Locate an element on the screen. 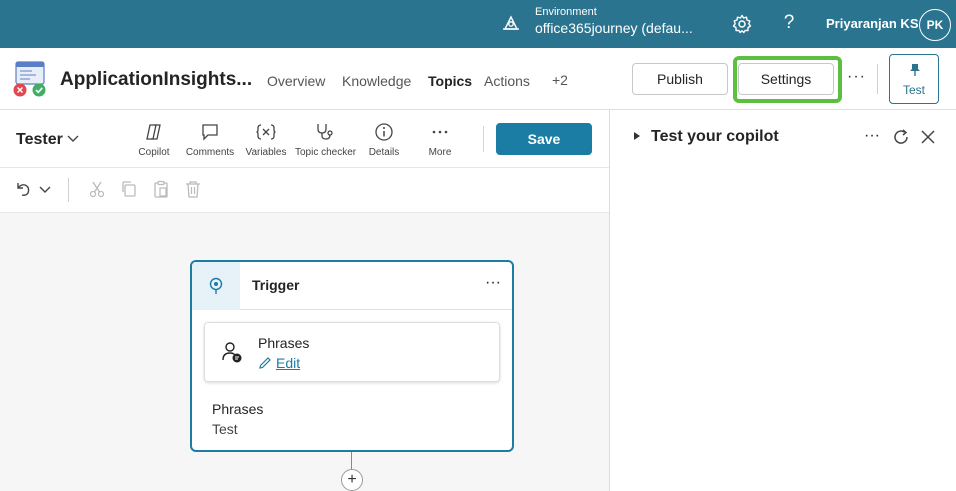 Image resolution: width=956 pixels, height=491 pixels. copilot-tool-label: Copilot is located at coordinates (154, 152).